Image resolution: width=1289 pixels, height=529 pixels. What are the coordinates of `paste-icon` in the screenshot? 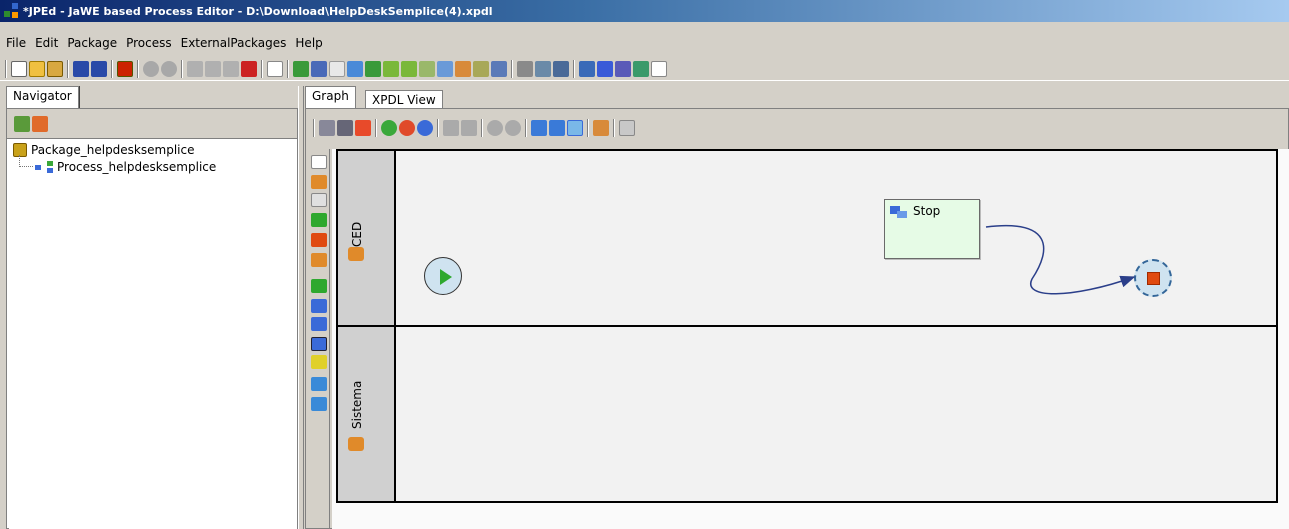 It's located at (231, 68).